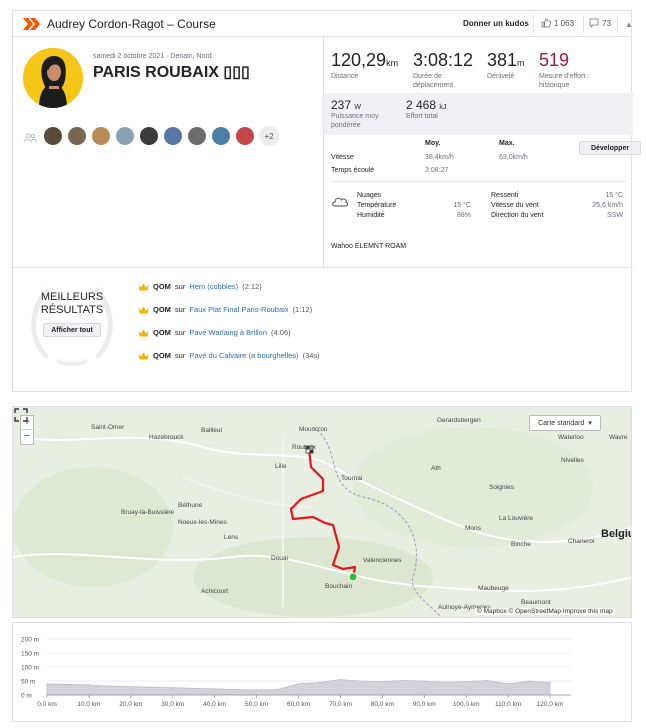 This screenshot has height=728, width=646. Describe the element at coordinates (352, 478) in the screenshot. I see `map-city-label: Tournai` at that location.